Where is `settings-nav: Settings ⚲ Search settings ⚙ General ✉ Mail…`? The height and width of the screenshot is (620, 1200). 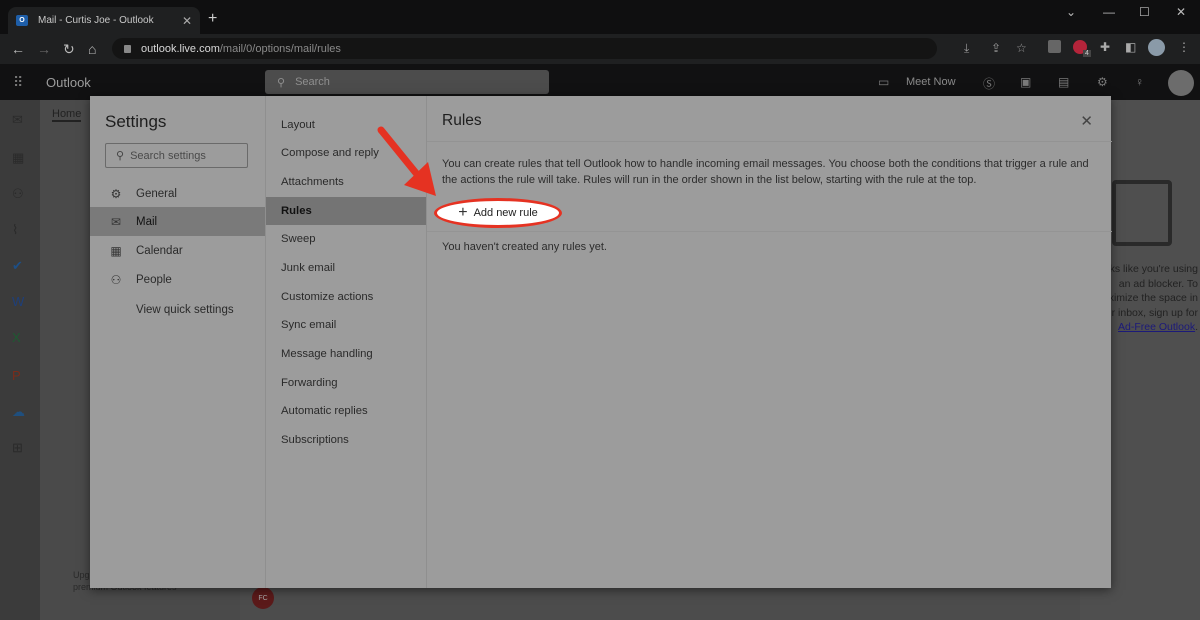 settings-nav: Settings ⚲ Search settings ⚙ General ✉ Mail… is located at coordinates (177, 342).